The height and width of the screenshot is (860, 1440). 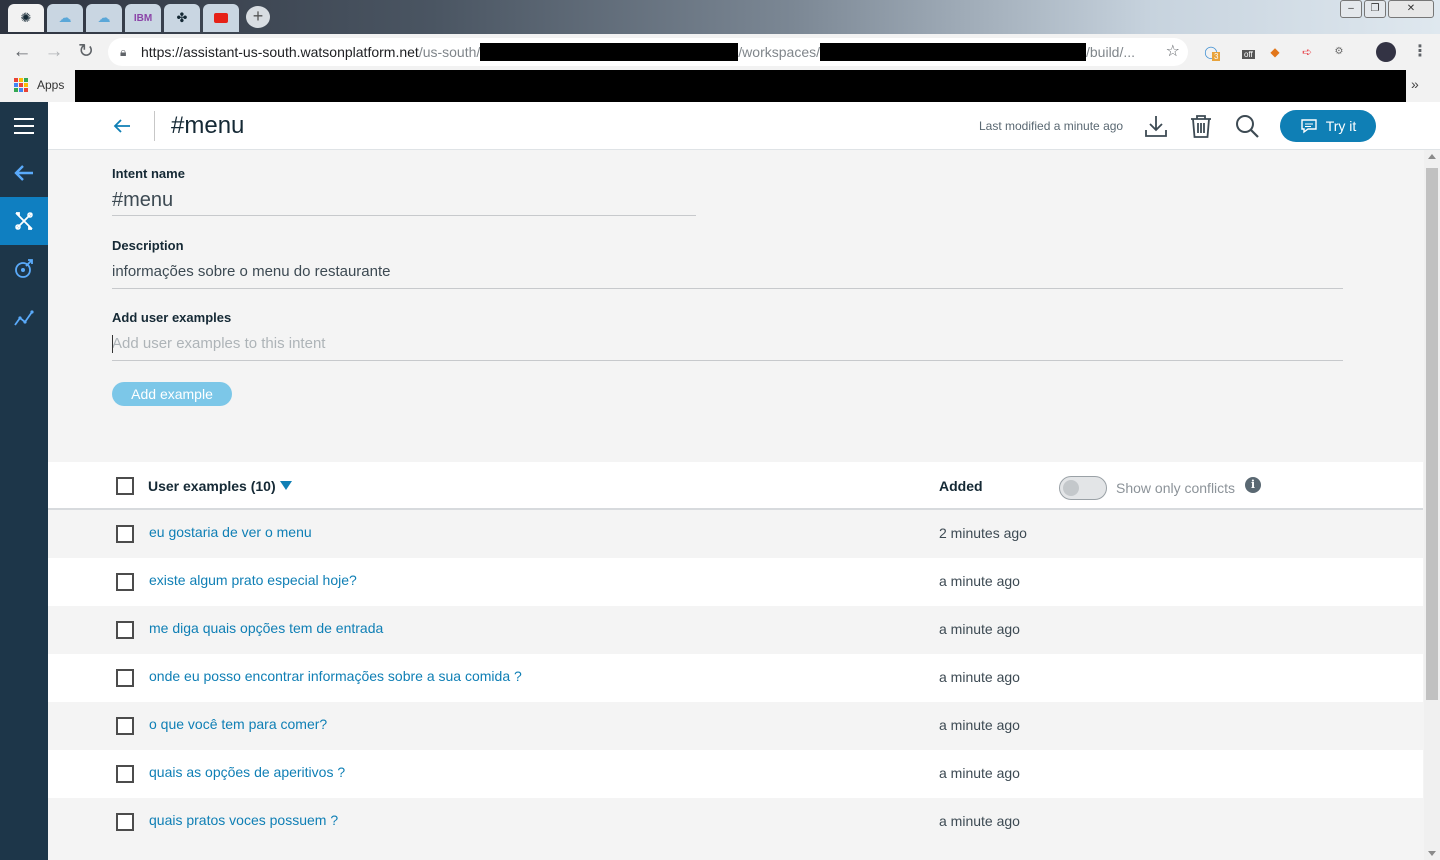 What do you see at coordinates (1339, 52) in the screenshot?
I see `js-extension-icon: ⚙` at bounding box center [1339, 52].